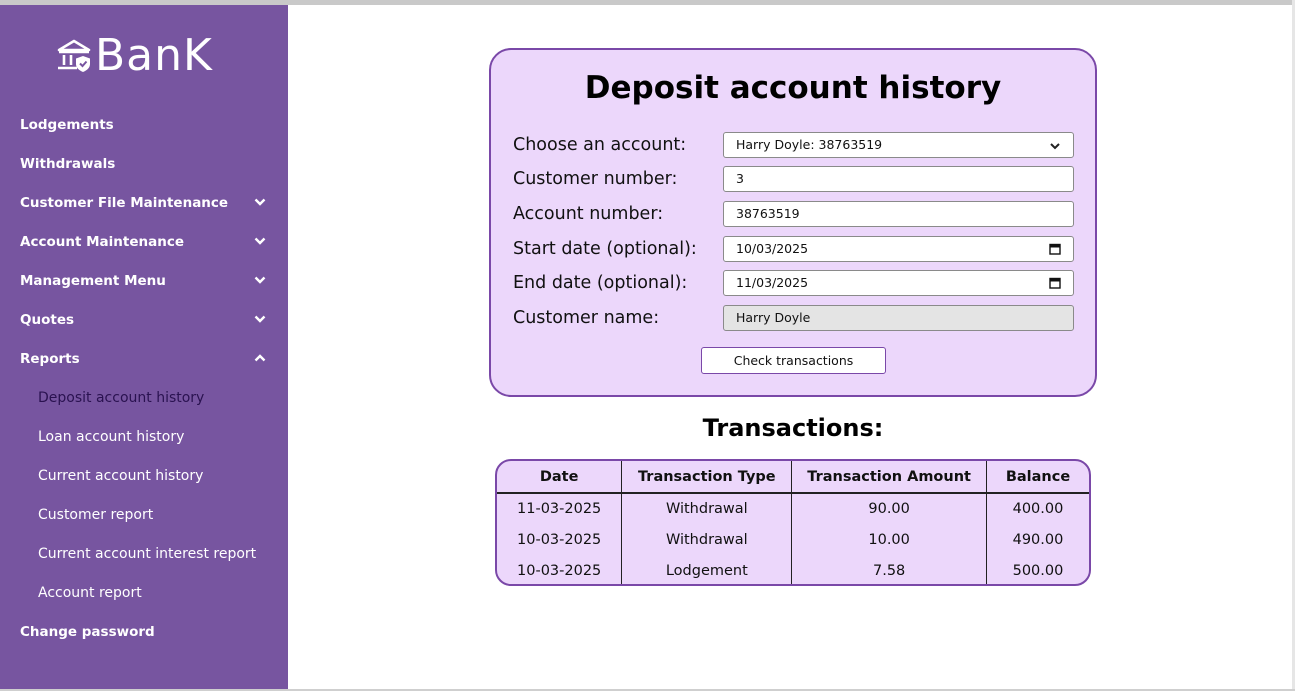  Describe the element at coordinates (67, 124) in the screenshot. I see `sidebar-item-label: Lodgements` at that location.